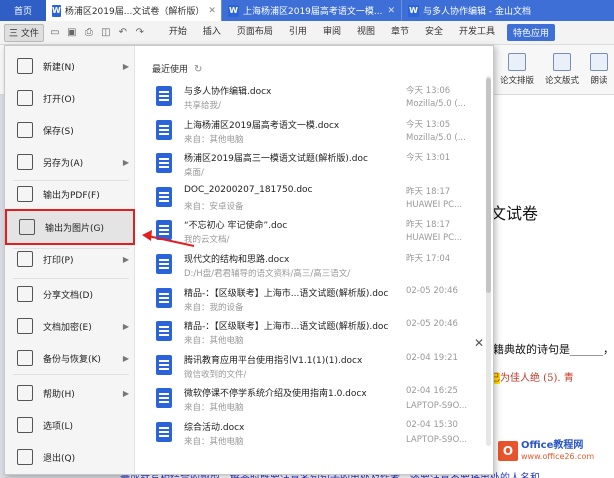 The width and height of the screenshot is (614, 478). Describe the element at coordinates (70, 259) in the screenshot. I see `menu-item-print: 打印(P) ▶` at that location.